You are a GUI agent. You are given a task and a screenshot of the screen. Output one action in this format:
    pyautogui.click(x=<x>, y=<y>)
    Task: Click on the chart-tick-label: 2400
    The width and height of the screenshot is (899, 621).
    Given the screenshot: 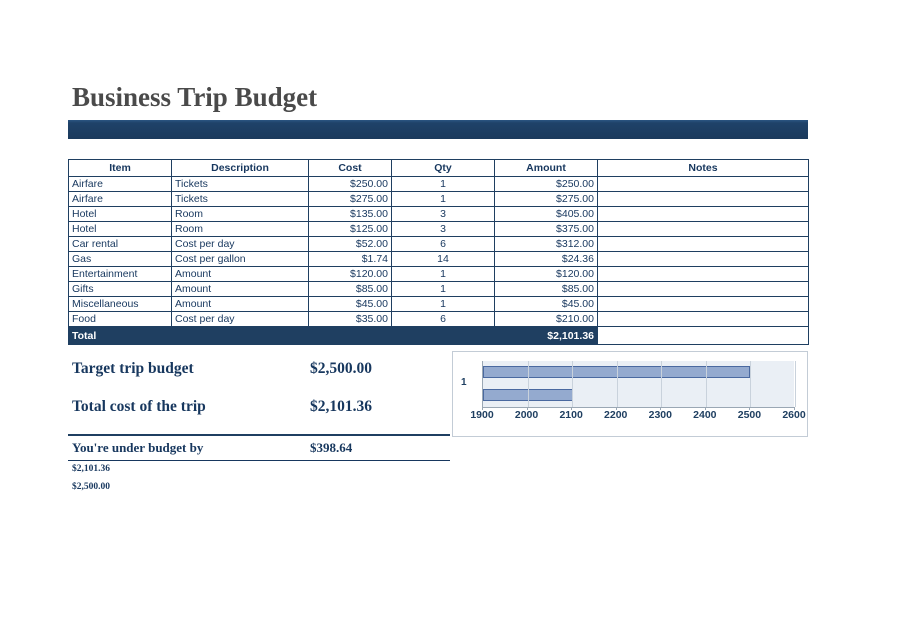 What is the action you would take?
    pyautogui.click(x=705, y=415)
    